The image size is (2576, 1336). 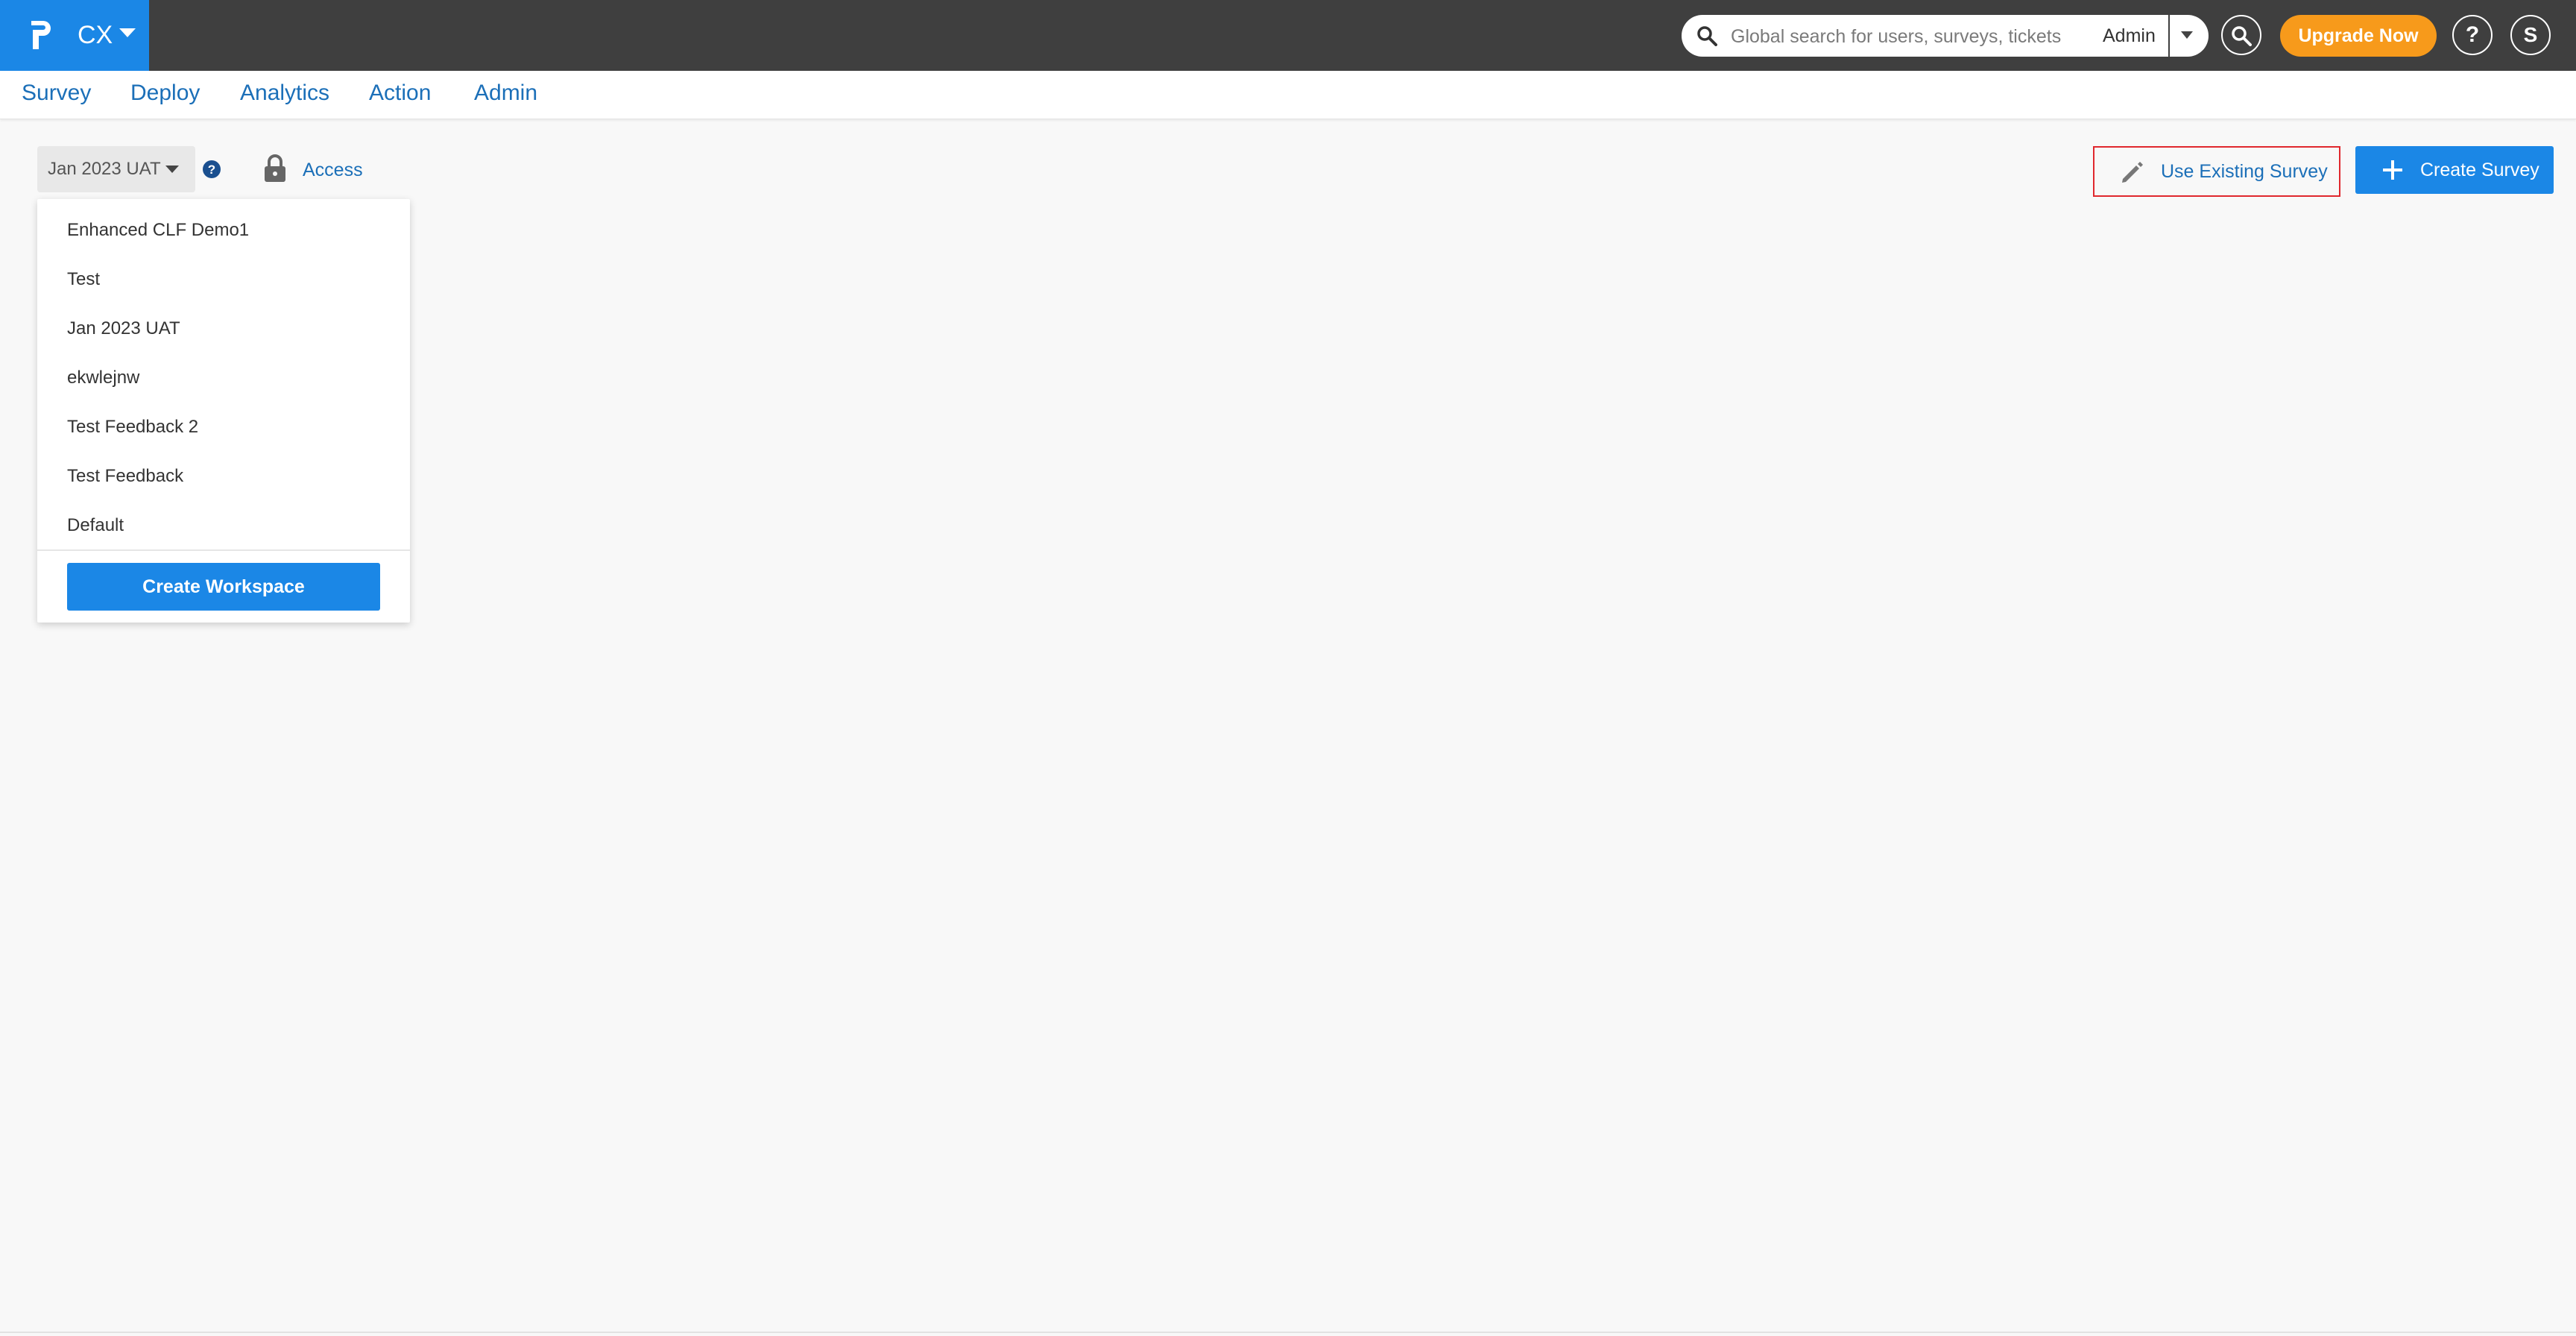 I want to click on help-icon: ?, so click(x=212, y=169).